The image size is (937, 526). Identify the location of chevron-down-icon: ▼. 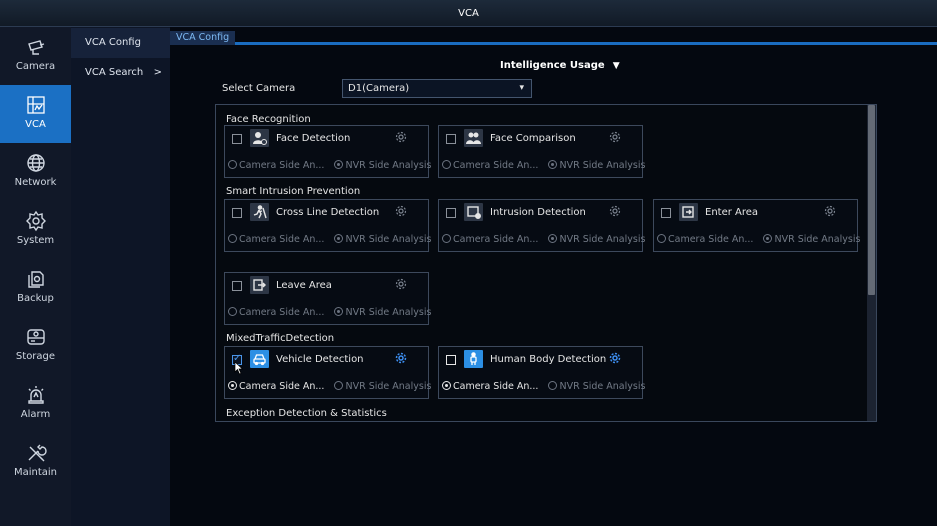
(616, 66).